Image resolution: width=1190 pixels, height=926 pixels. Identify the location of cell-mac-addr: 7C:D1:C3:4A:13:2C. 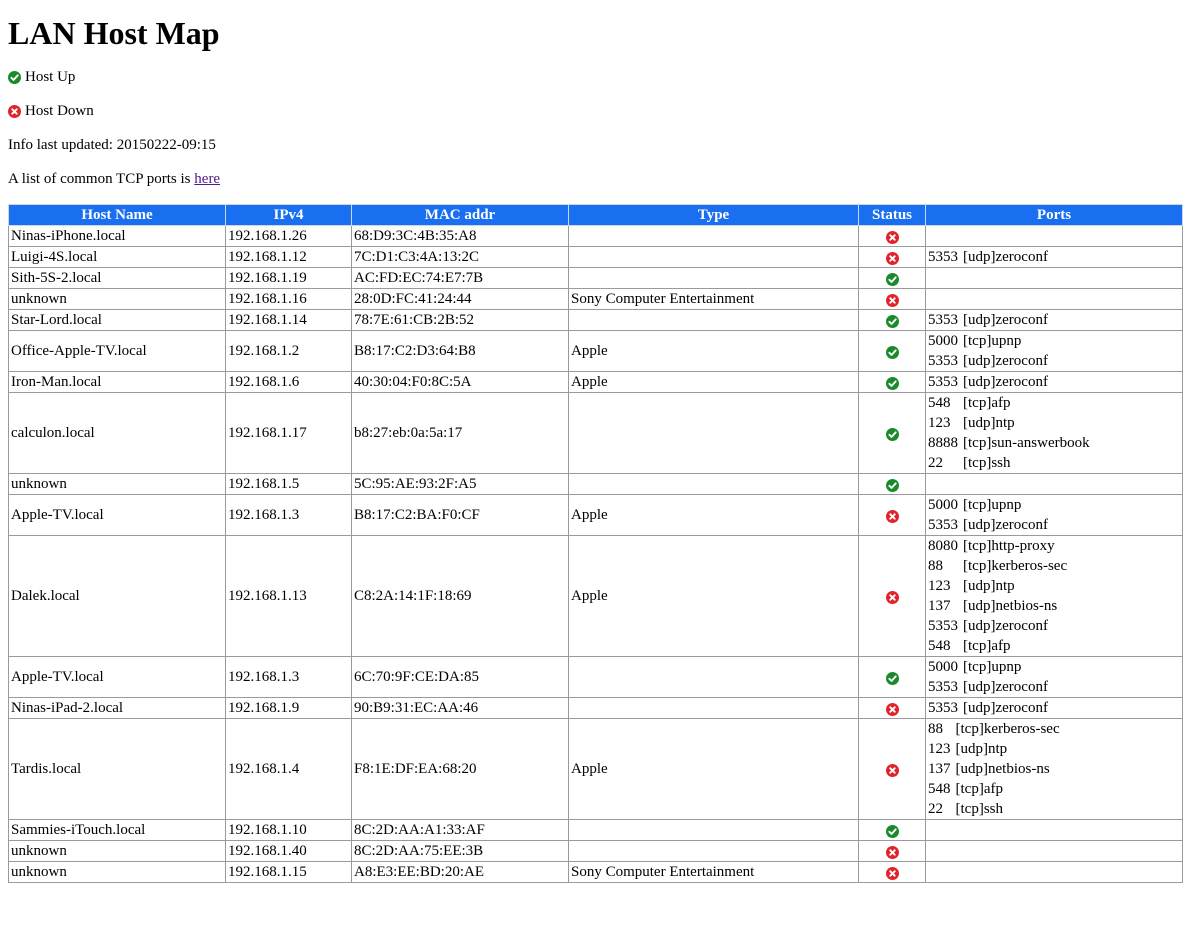
(460, 257).